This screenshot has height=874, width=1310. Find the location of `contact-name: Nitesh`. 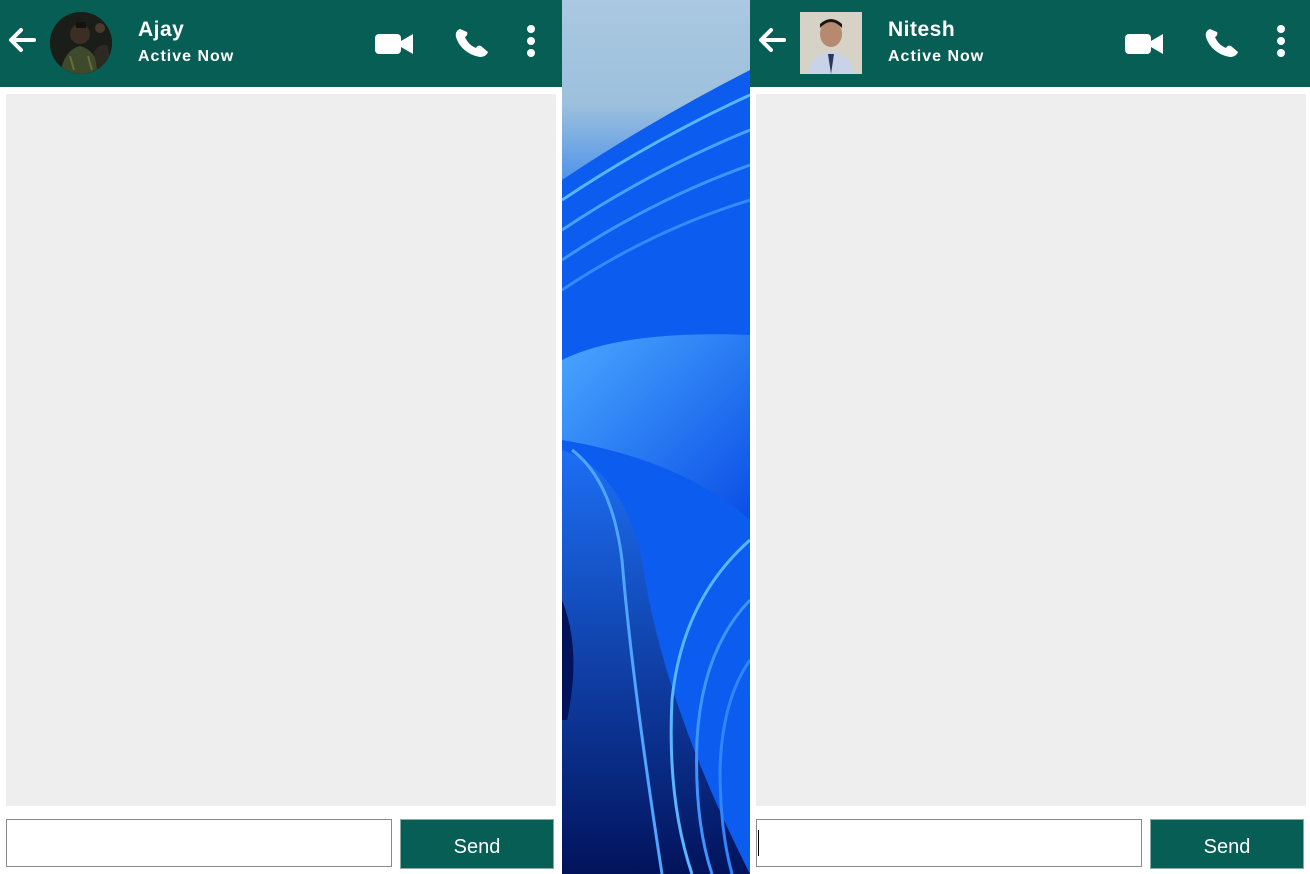

contact-name: Nitesh is located at coordinates (922, 29).